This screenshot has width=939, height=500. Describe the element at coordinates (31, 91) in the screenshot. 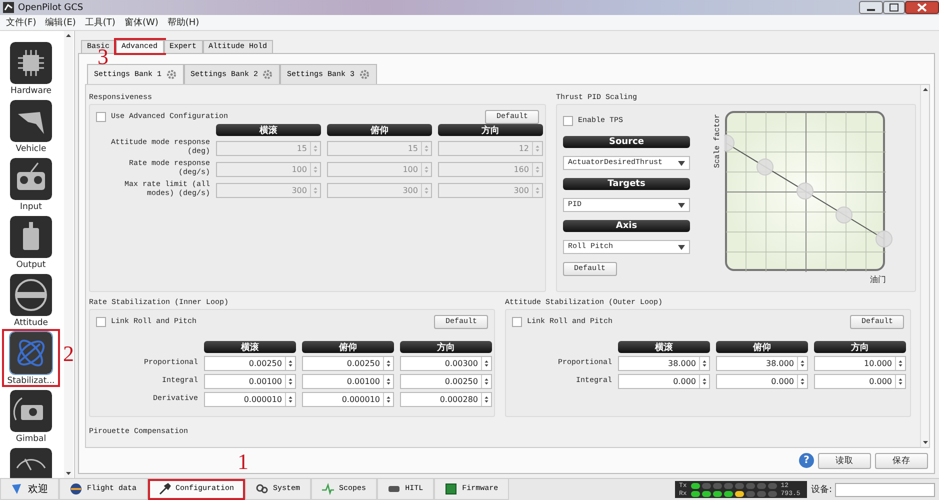

I see `sidebar-label: Hardware` at that location.